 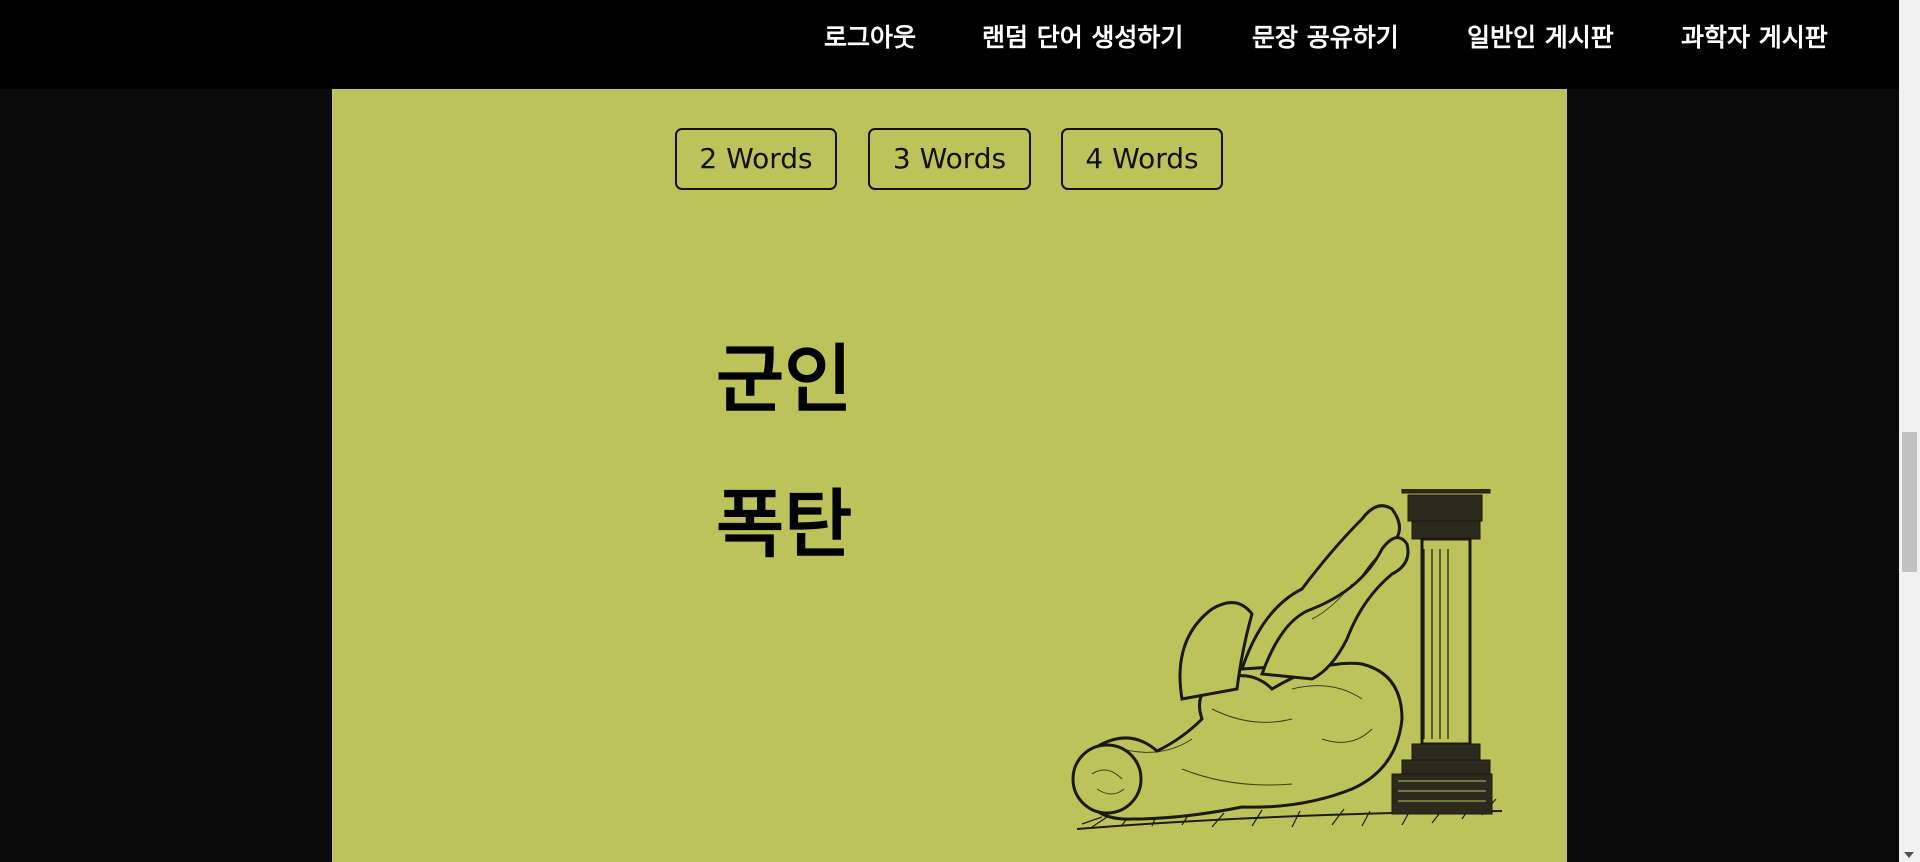 What do you see at coordinates (784, 525) in the screenshot?
I see `generated-word-2: 폭탄` at bounding box center [784, 525].